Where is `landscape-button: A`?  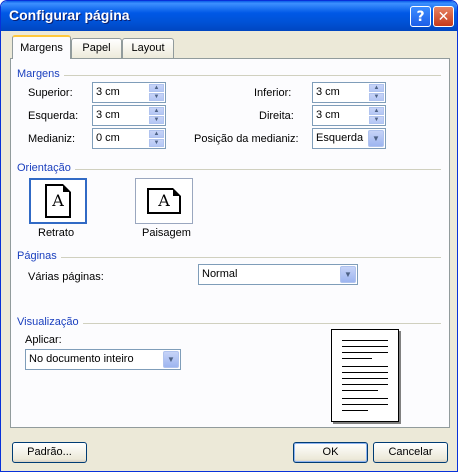
landscape-button: A is located at coordinates (164, 201).